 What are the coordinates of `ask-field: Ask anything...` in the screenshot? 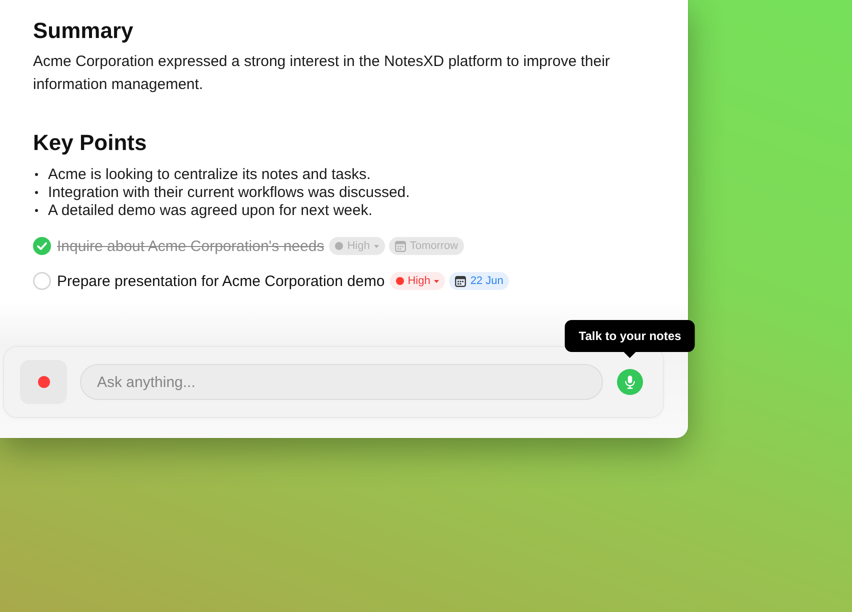 It's located at (341, 382).